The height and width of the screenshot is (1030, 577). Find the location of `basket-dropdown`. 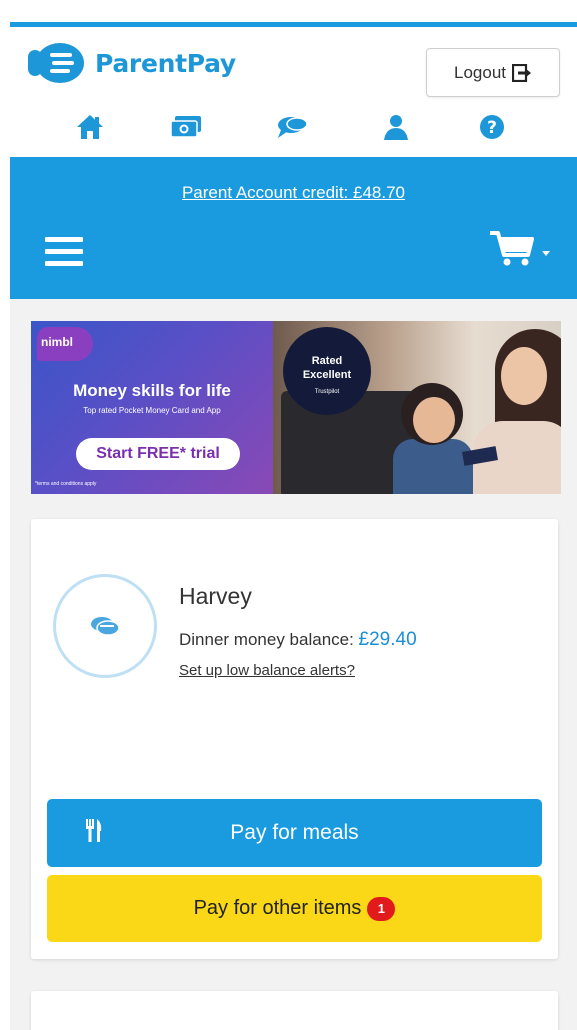

basket-dropdown is located at coordinates (519, 249).